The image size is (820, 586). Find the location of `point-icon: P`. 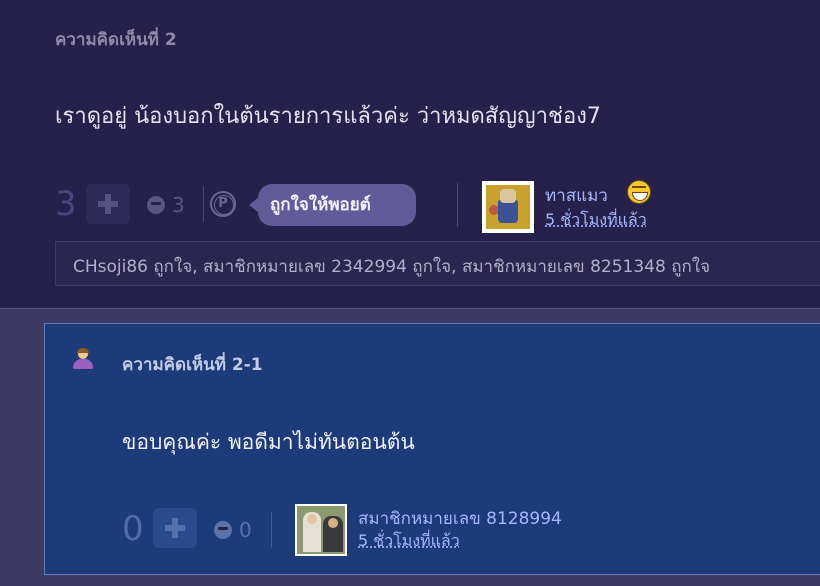

point-icon: P is located at coordinates (223, 204).